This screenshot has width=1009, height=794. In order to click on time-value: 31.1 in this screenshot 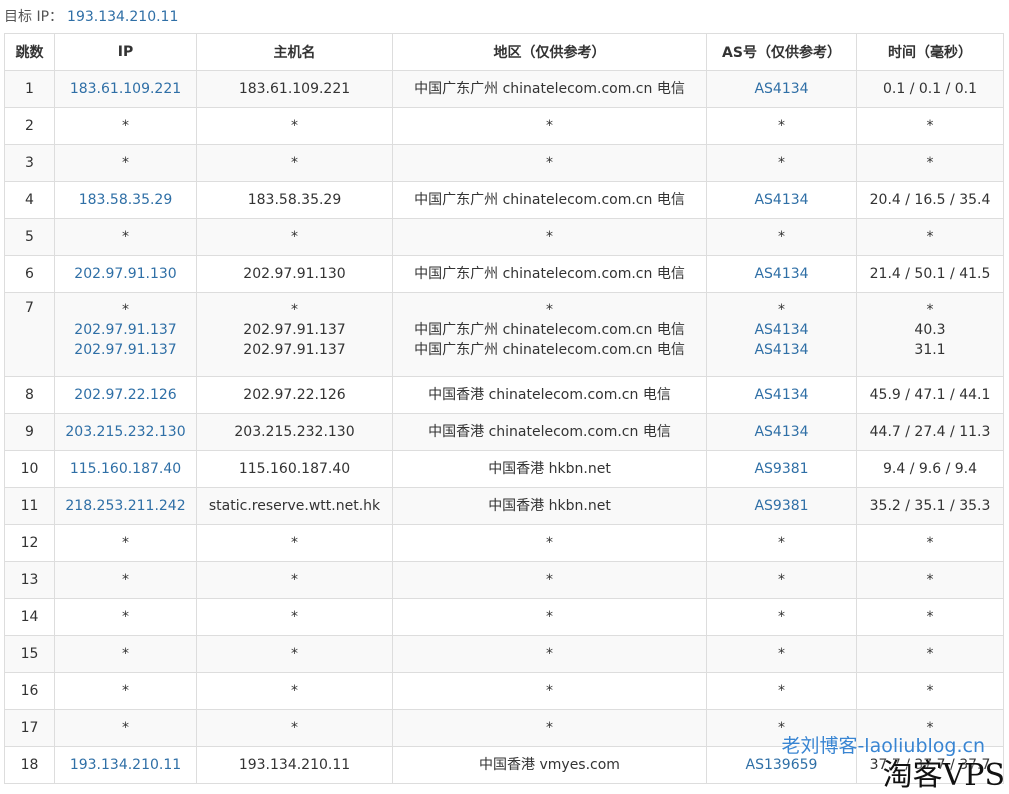, I will do `click(930, 350)`.